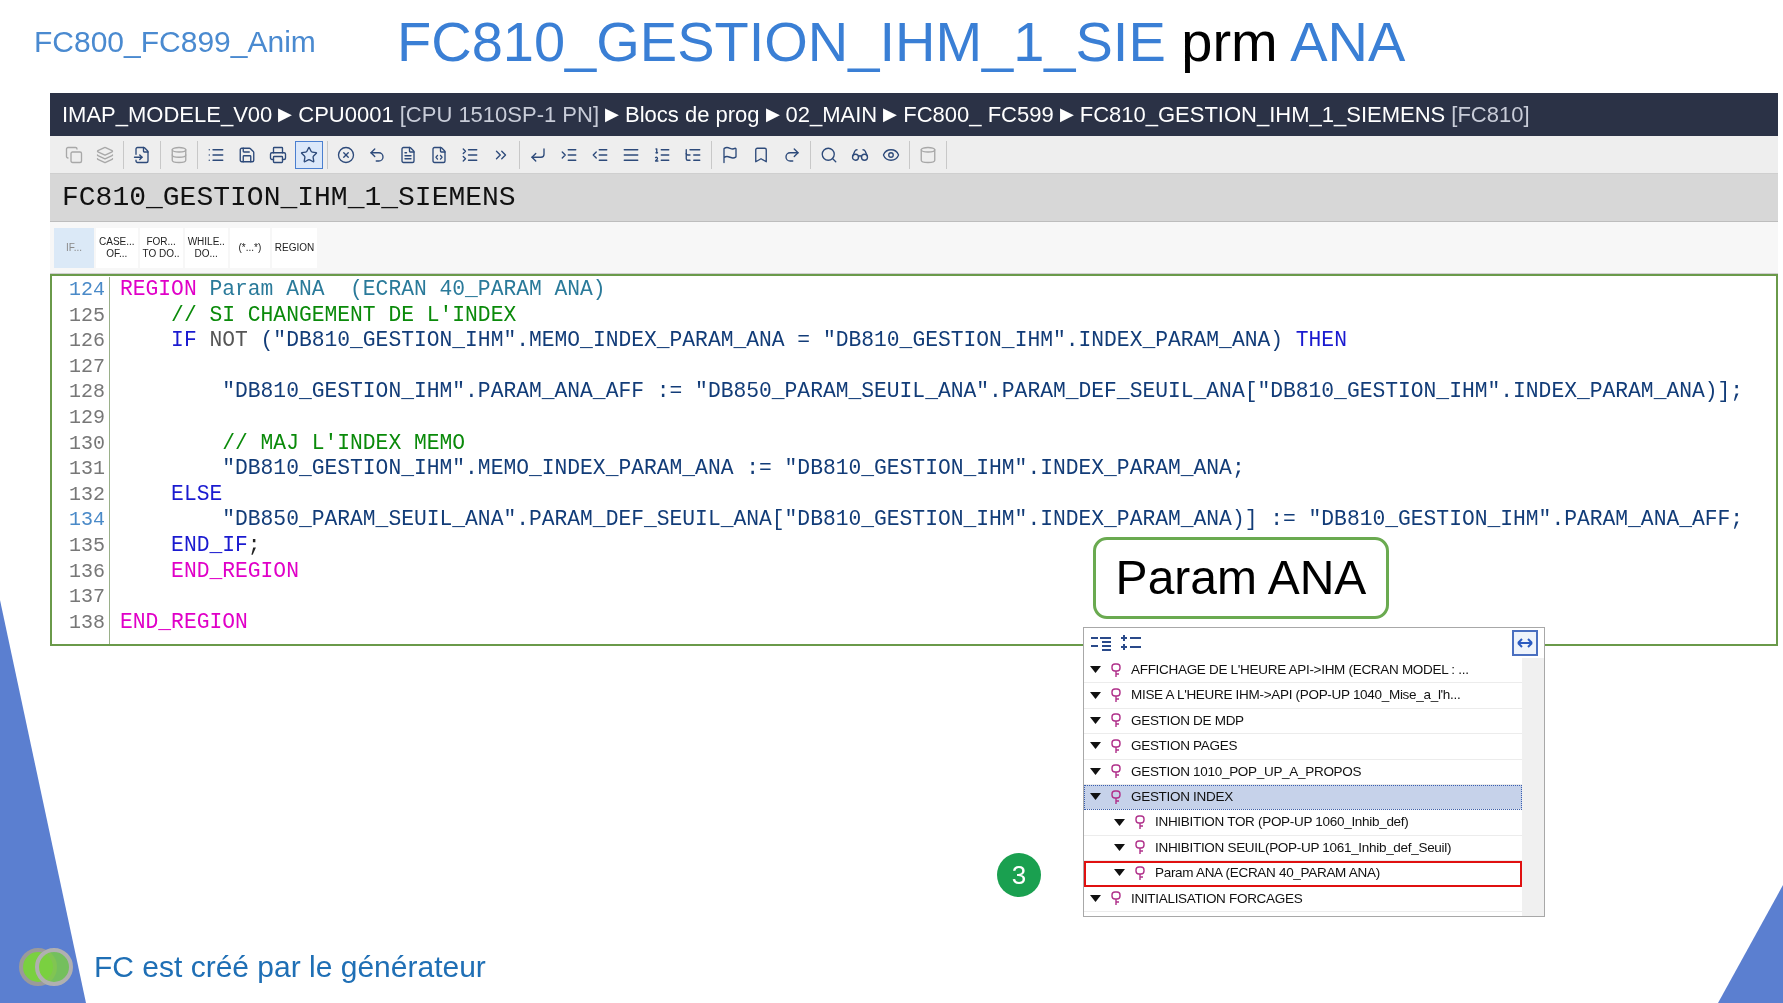 The image size is (1783, 1003). Describe the element at coordinates (363, 289) in the screenshot. I see `code-line: REGION Param ANA (ECRAN 40_PARAM ANA)` at that location.